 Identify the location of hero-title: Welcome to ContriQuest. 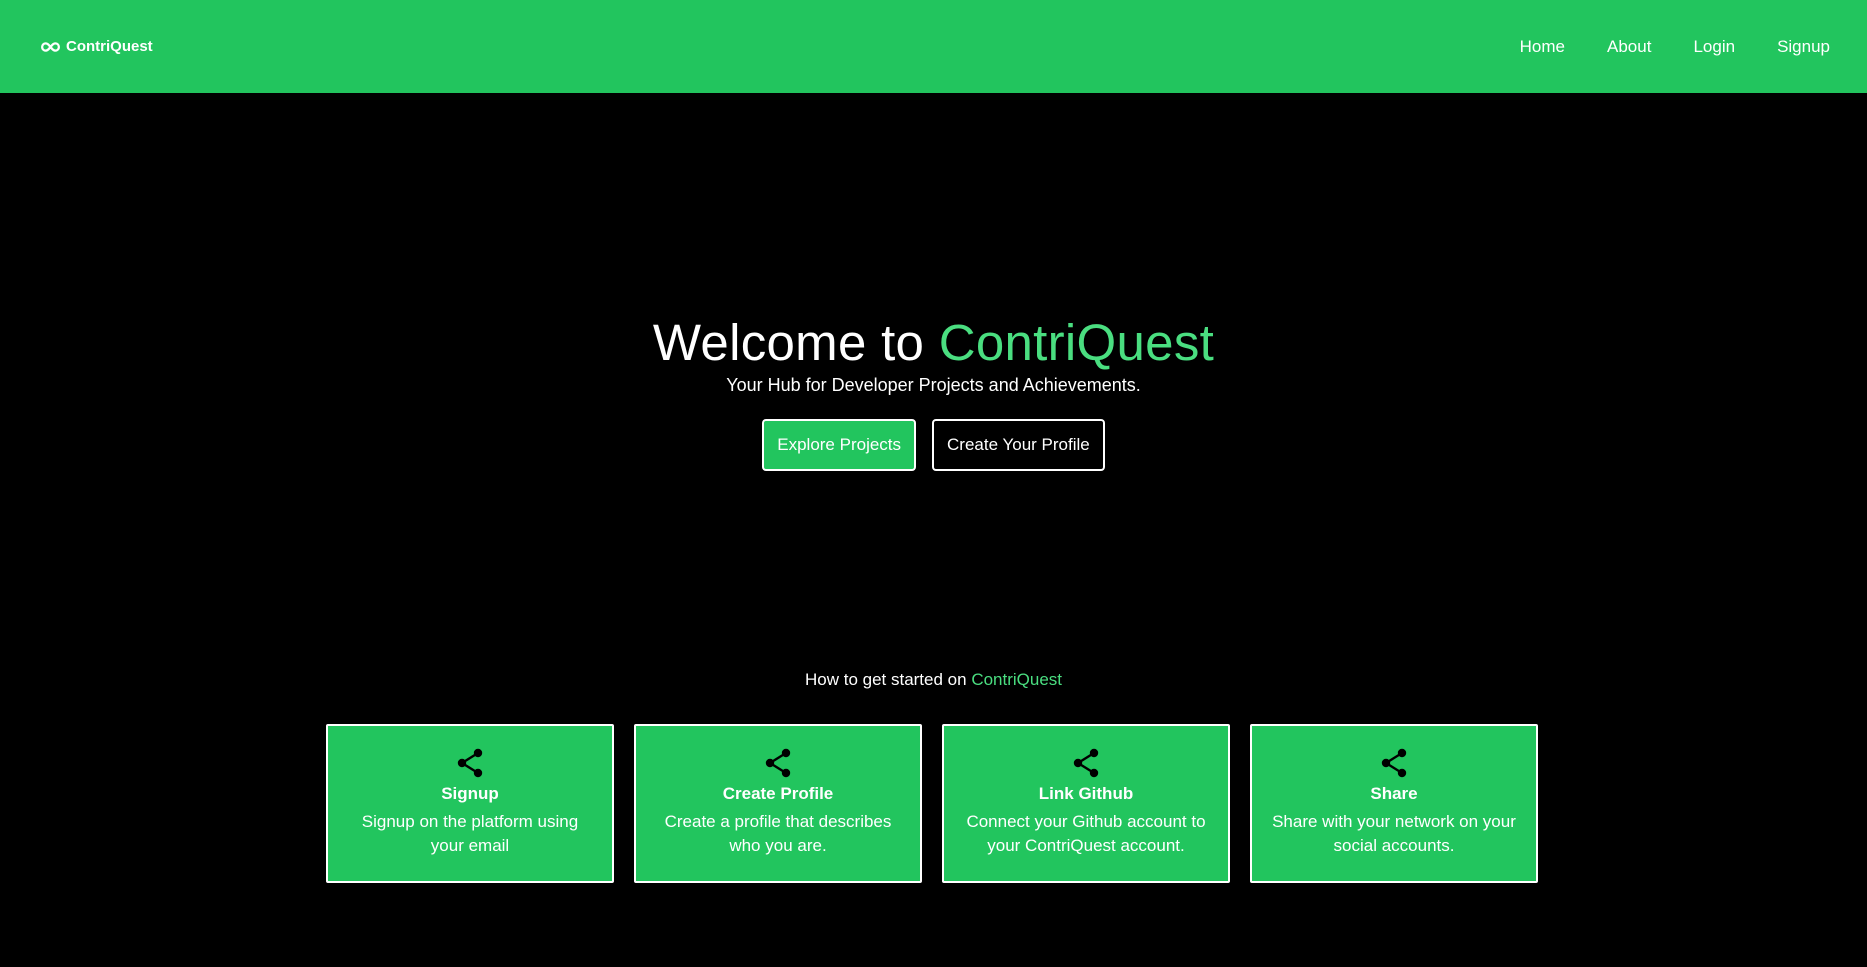
(933, 342).